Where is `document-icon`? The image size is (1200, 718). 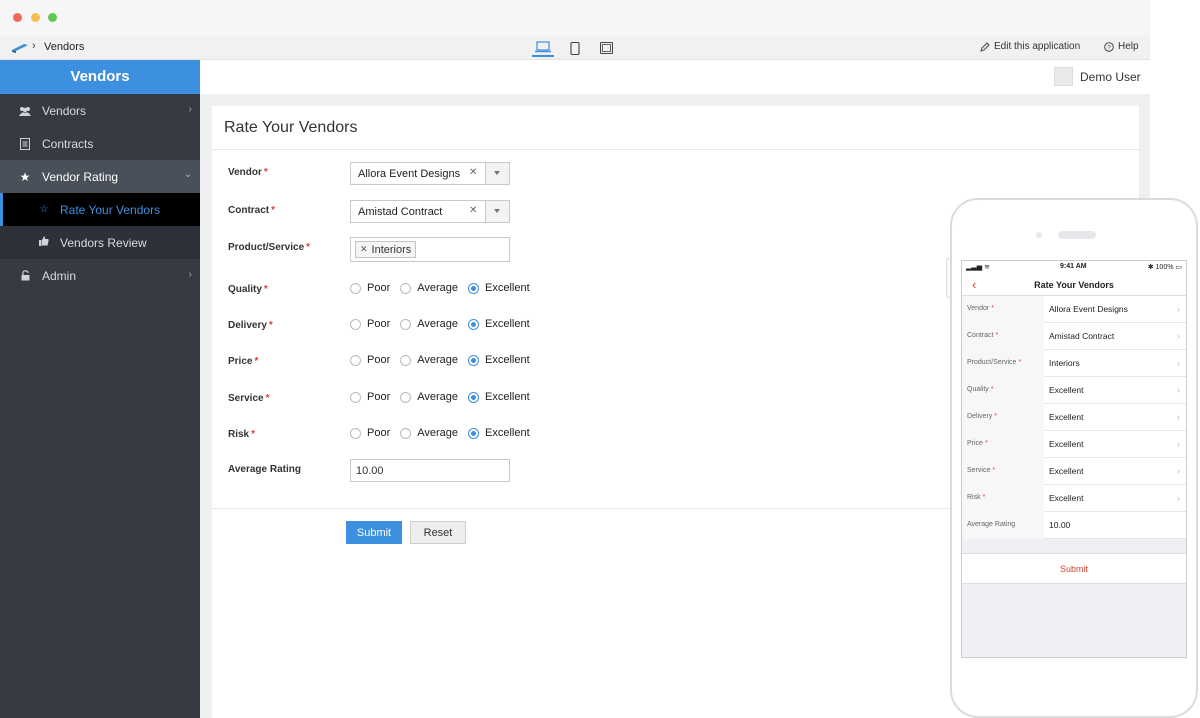
document-icon is located at coordinates (25, 144).